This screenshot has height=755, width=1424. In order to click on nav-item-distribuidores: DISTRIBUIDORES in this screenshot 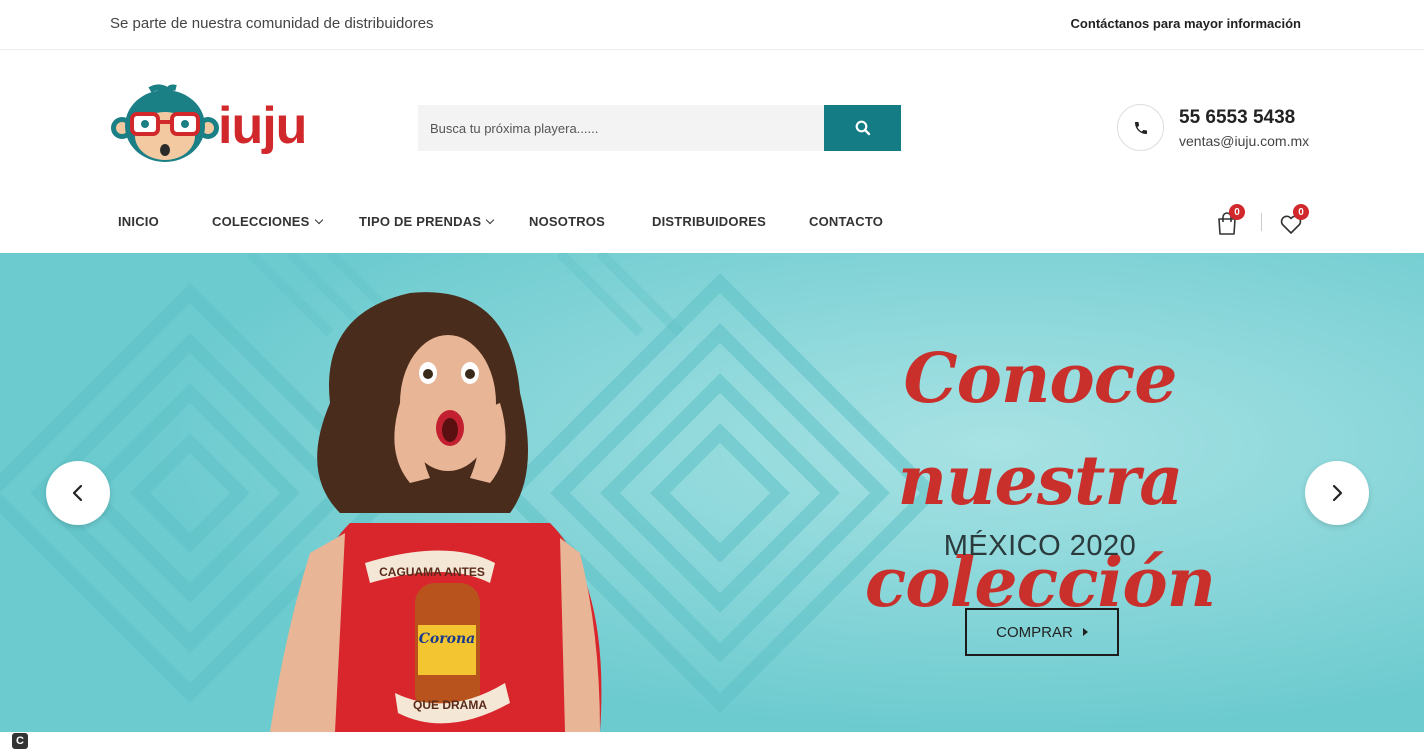, I will do `click(709, 221)`.